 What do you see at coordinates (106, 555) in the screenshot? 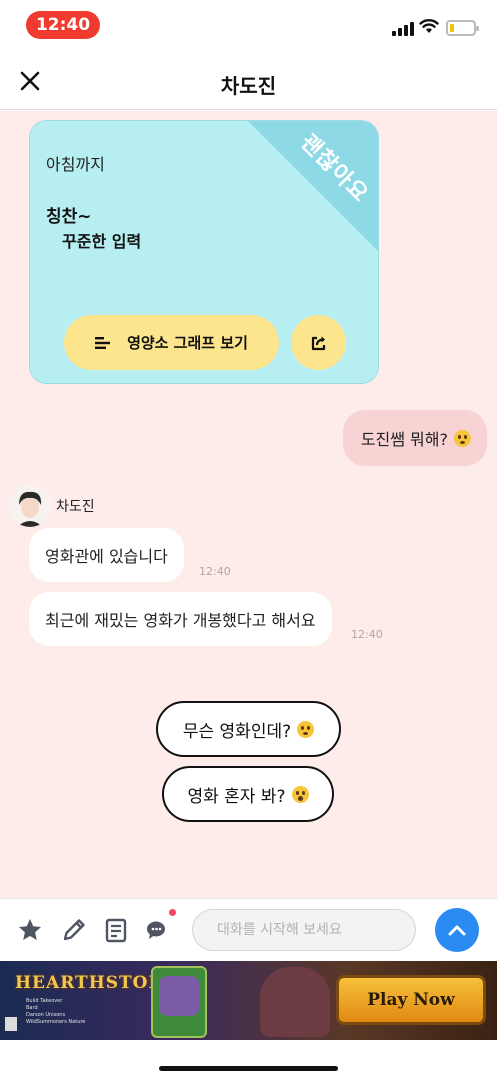
I see `received-message: 영화관에 있습니다` at bounding box center [106, 555].